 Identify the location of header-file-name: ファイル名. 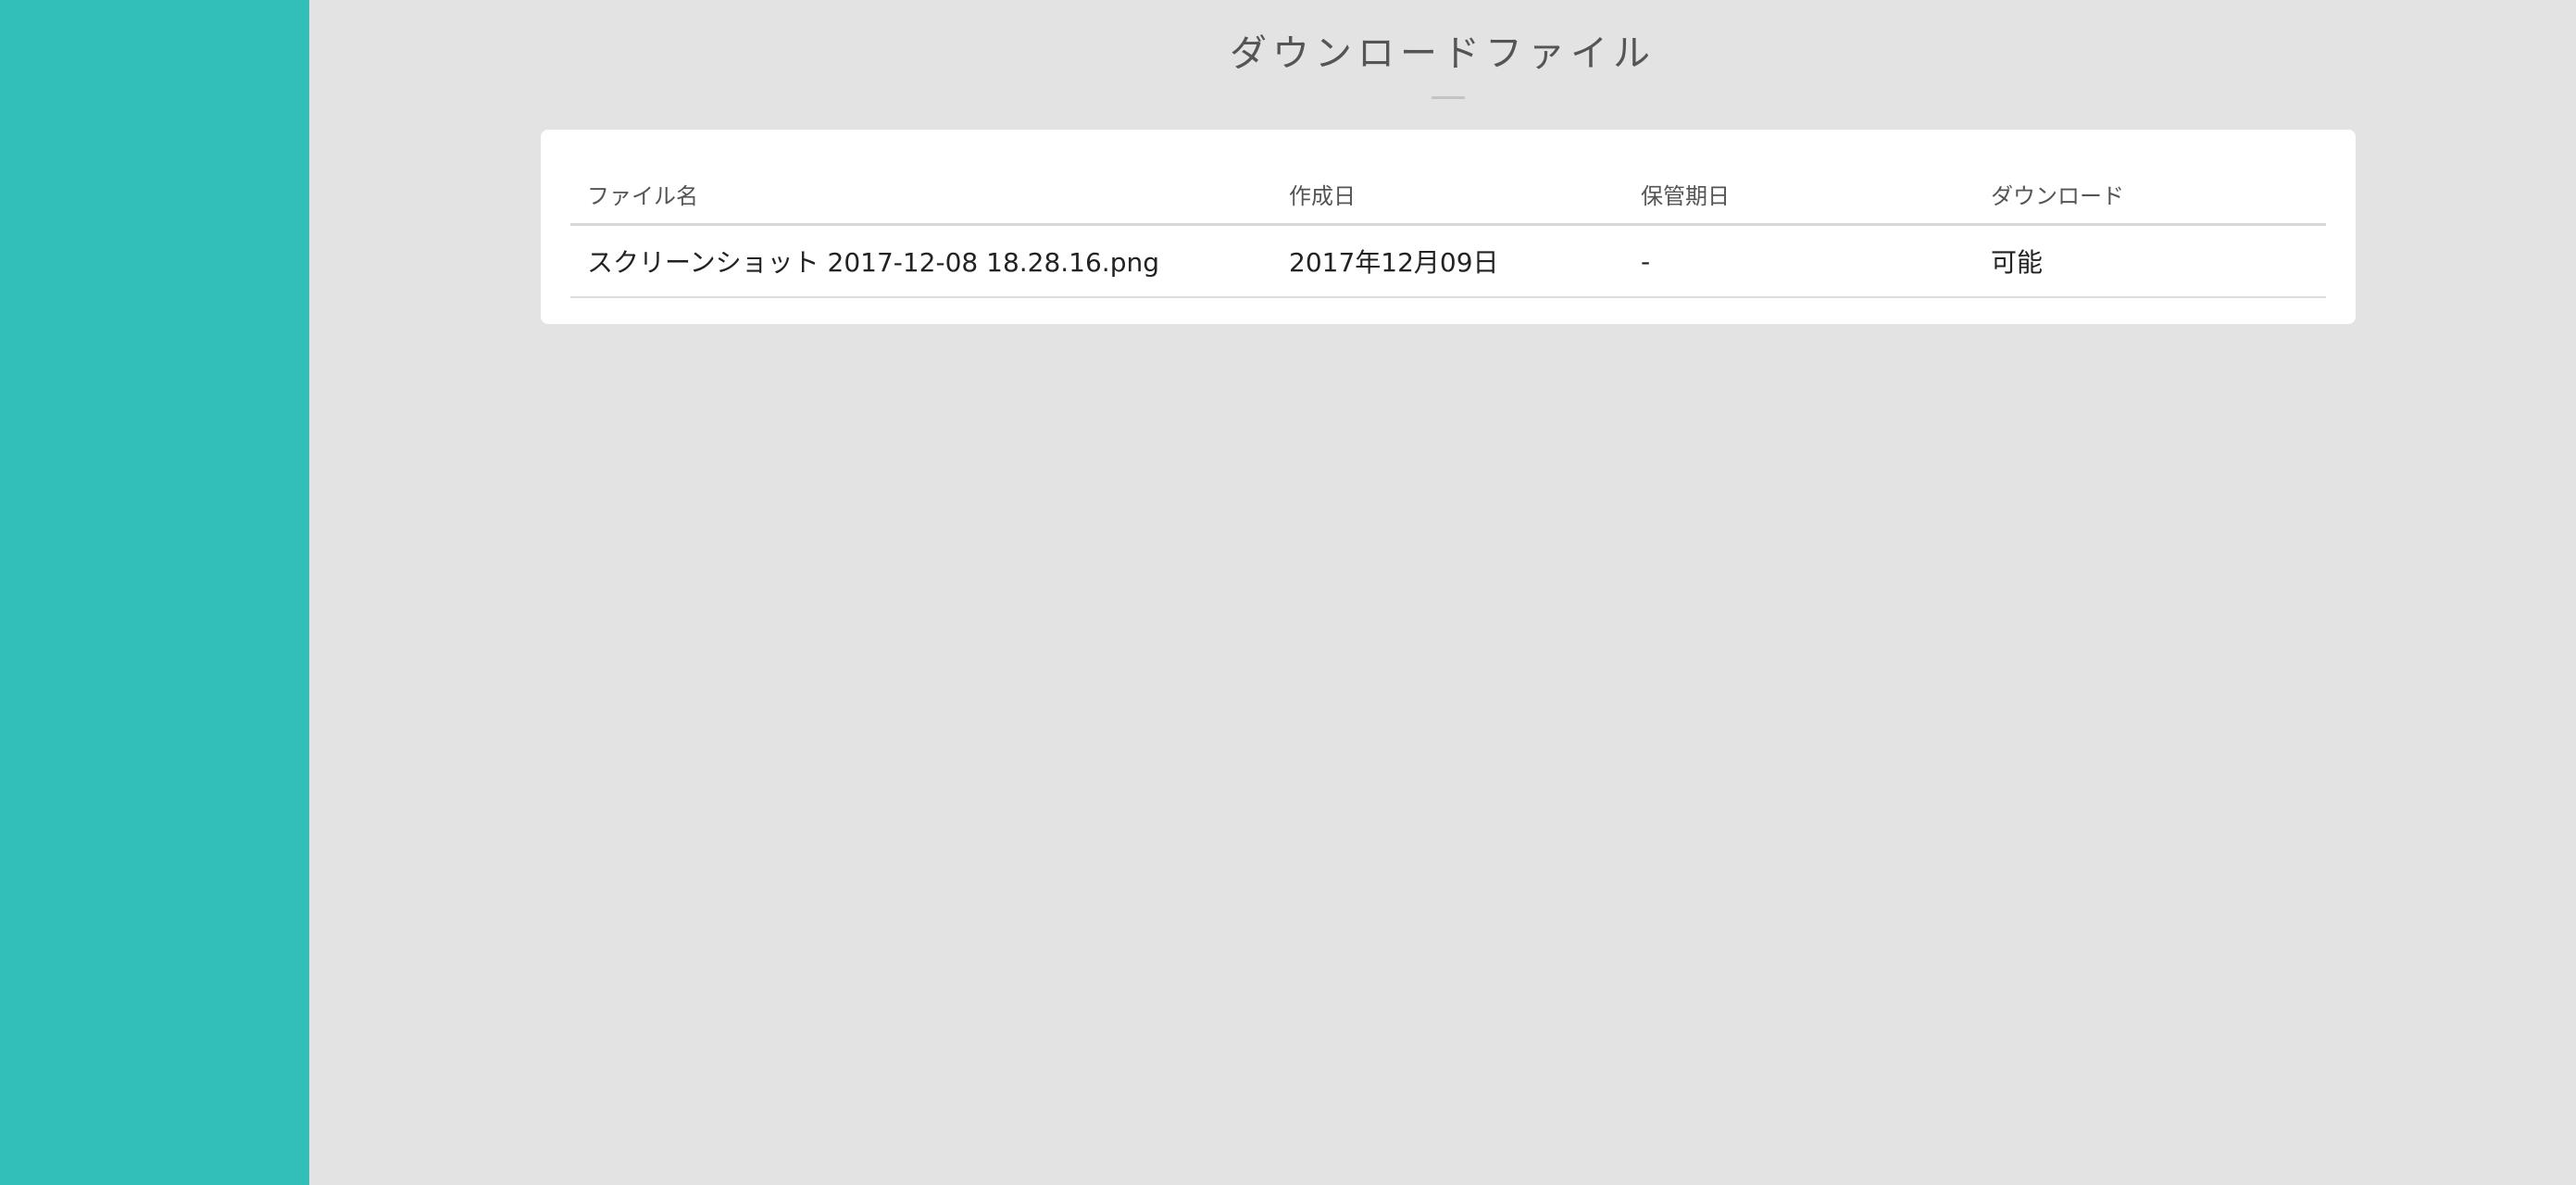
(642, 196).